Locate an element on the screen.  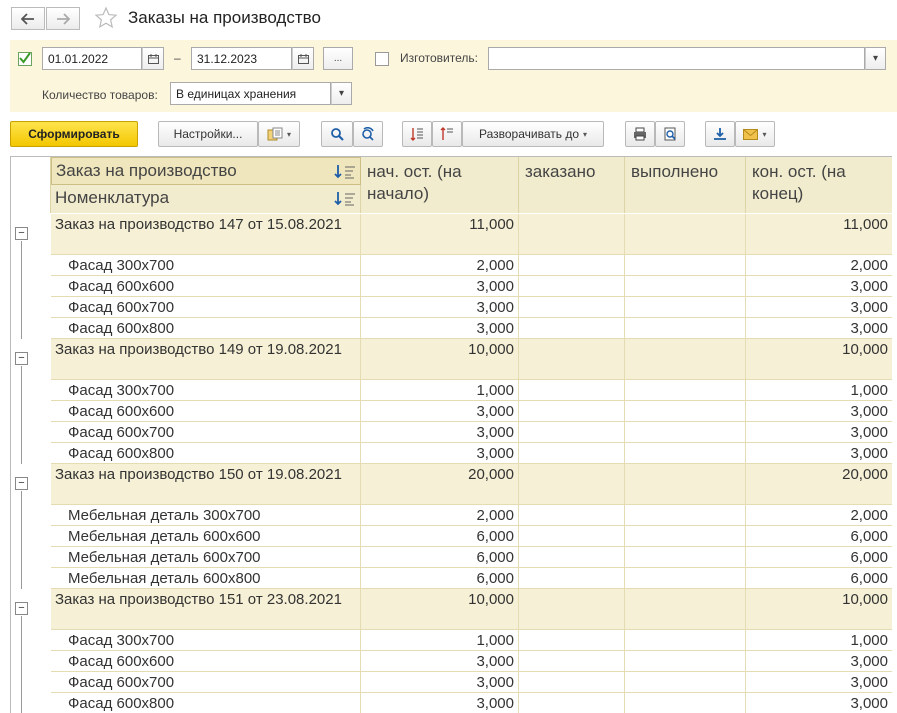
collapse-group-icon: − is located at coordinates (21, 483).